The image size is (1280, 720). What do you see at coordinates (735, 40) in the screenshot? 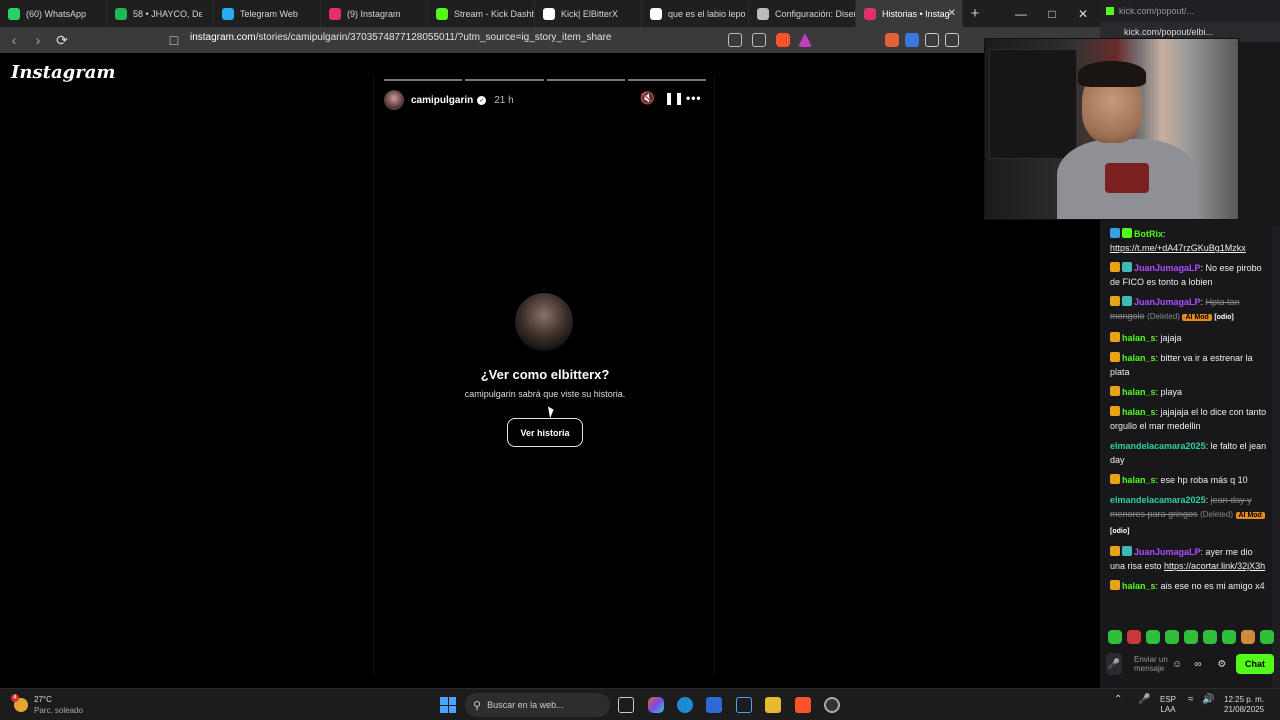
I see `install-app-icon` at bounding box center [735, 40].